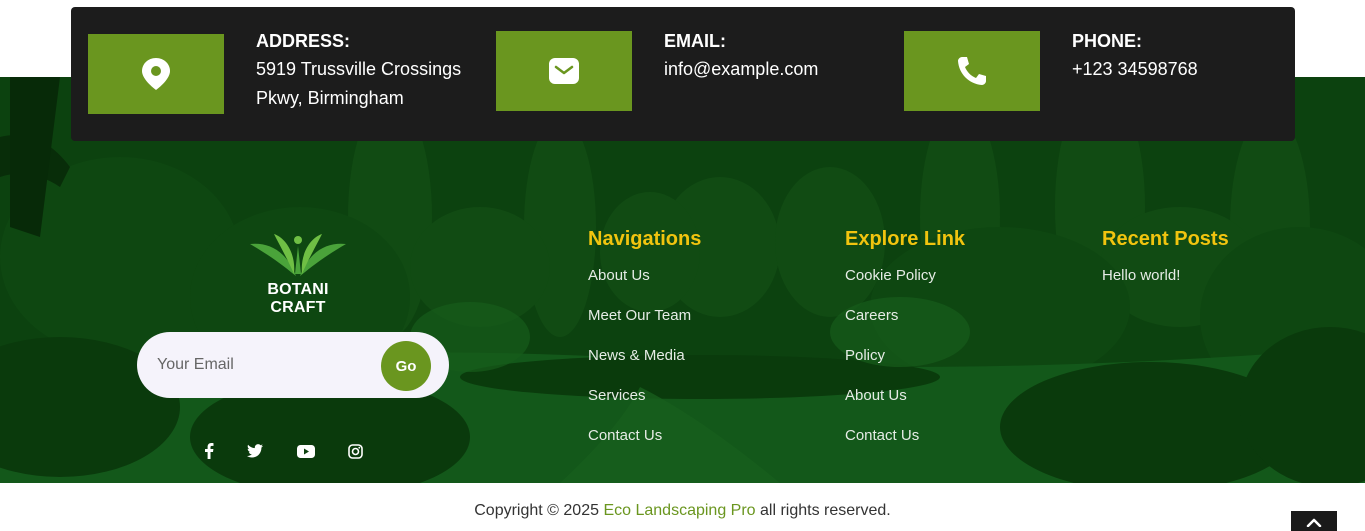 Image resolution: width=1365 pixels, height=531 pixels. Describe the element at coordinates (741, 69) in the screenshot. I see `email-link: info@example.com` at that location.